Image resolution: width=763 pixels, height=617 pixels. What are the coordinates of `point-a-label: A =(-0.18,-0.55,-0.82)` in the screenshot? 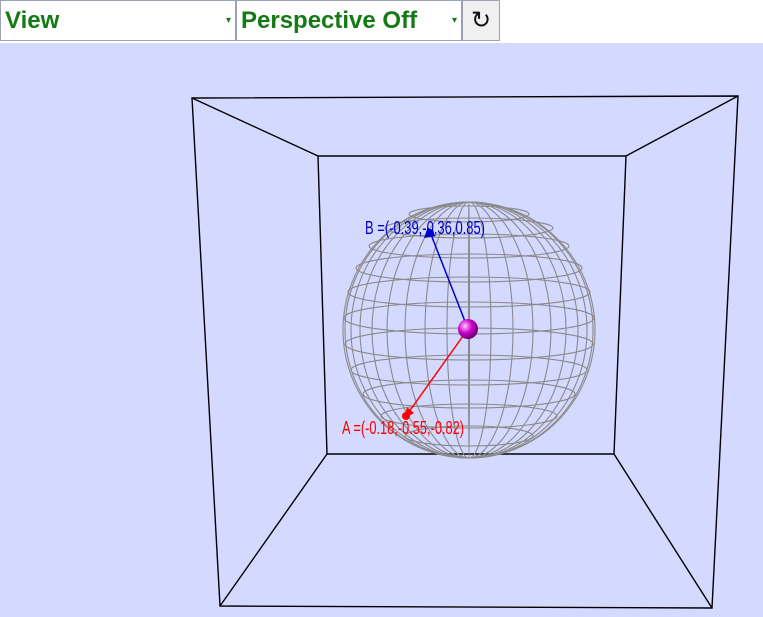 It's located at (403, 428).